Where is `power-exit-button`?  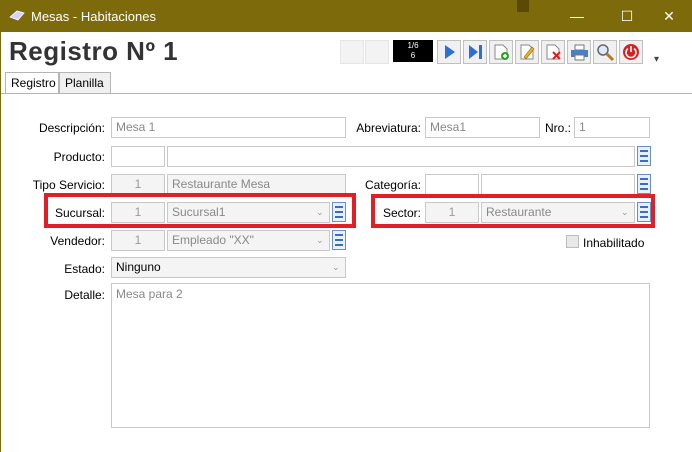 power-exit-button is located at coordinates (631, 52).